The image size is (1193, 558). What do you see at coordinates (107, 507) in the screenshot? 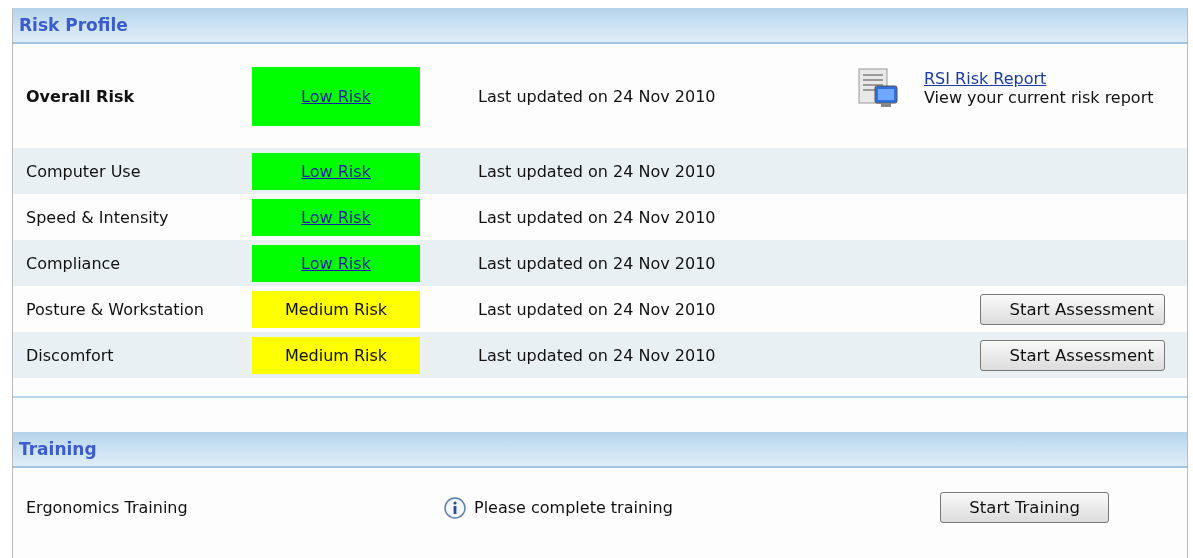
I see `training-label: Ergonomics Training` at bounding box center [107, 507].